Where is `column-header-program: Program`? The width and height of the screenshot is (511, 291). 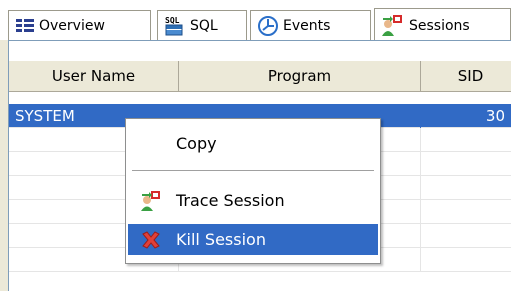
column-header-program: Program is located at coordinates (300, 76).